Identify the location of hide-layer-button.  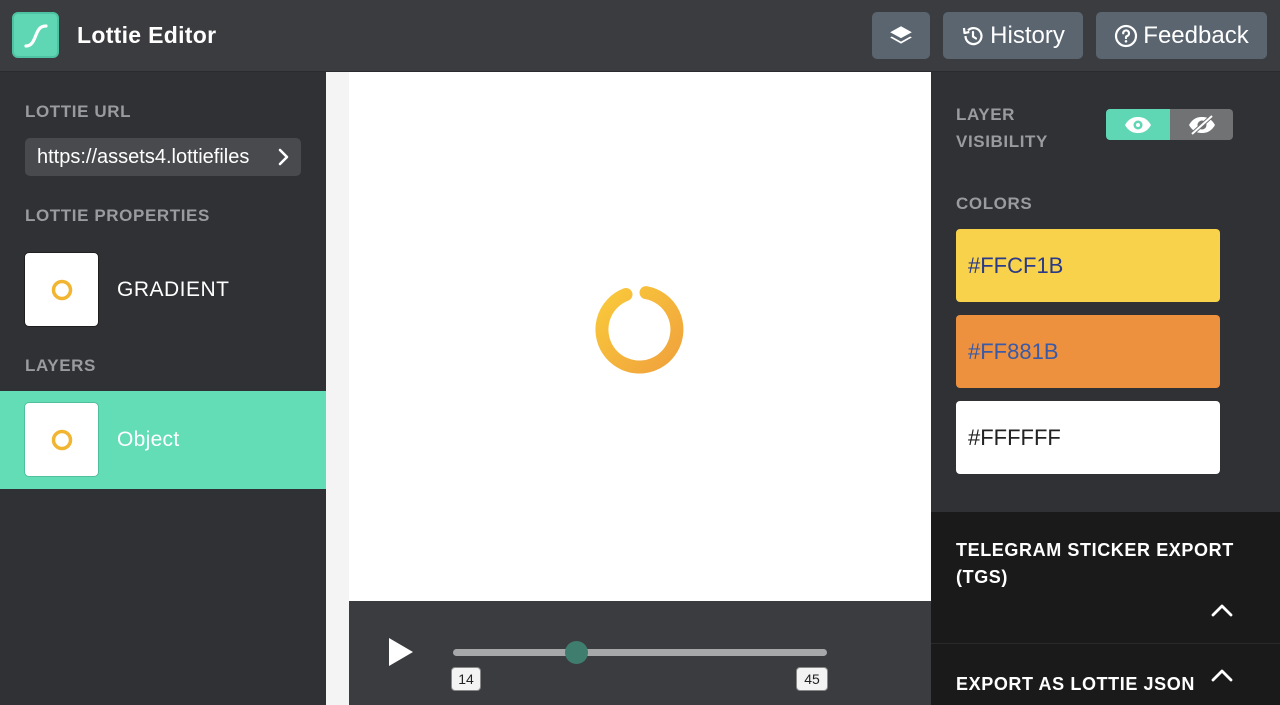
(1201, 124).